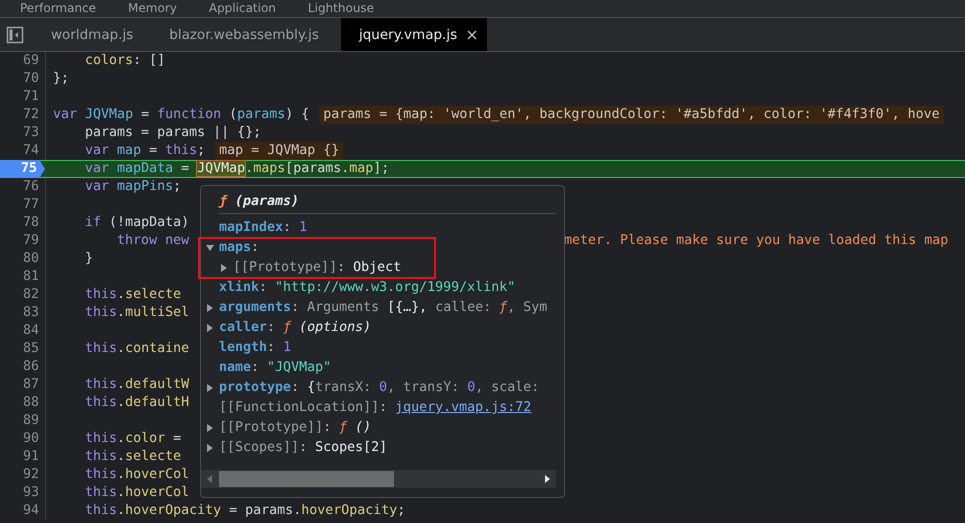 The image size is (965, 523). Describe the element at coordinates (295, 428) in the screenshot. I see `property-text: [[Prototype]]: ƒ ()` at that location.